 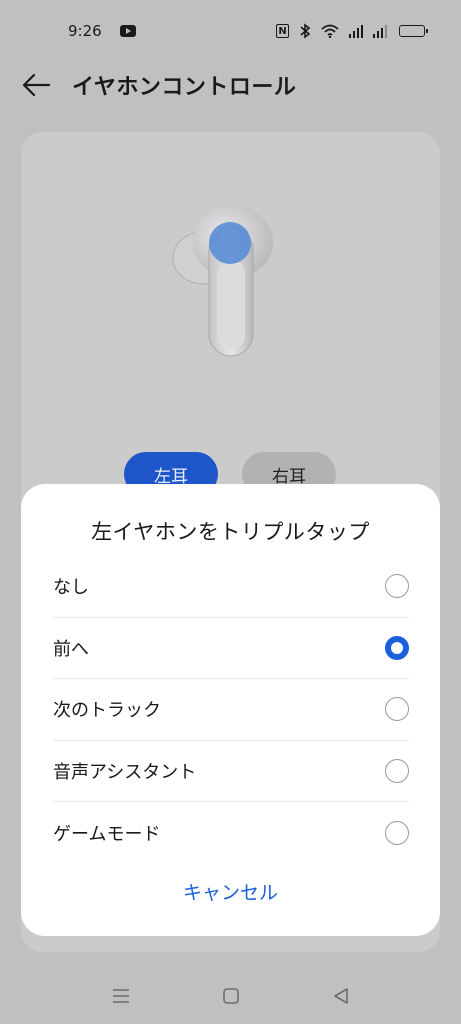 What do you see at coordinates (230, 31) in the screenshot?
I see `status-bar: 9:26 N` at bounding box center [230, 31].